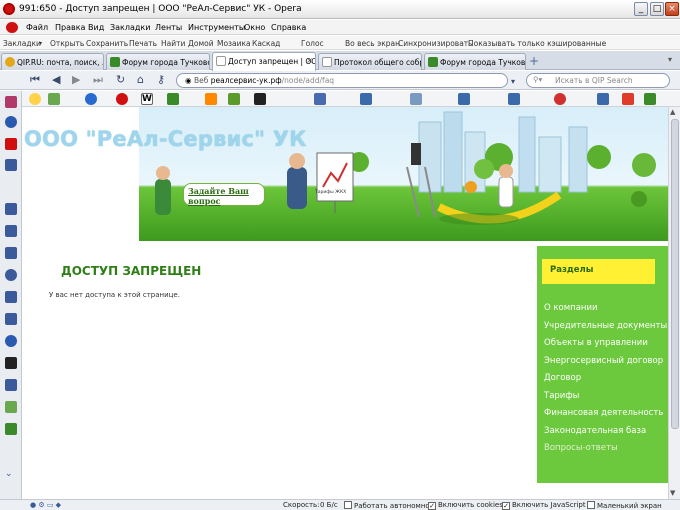 The height and width of the screenshot is (510, 680). Describe the element at coordinates (672, 112) in the screenshot. I see `scroll-up-icon: ▲` at that location.